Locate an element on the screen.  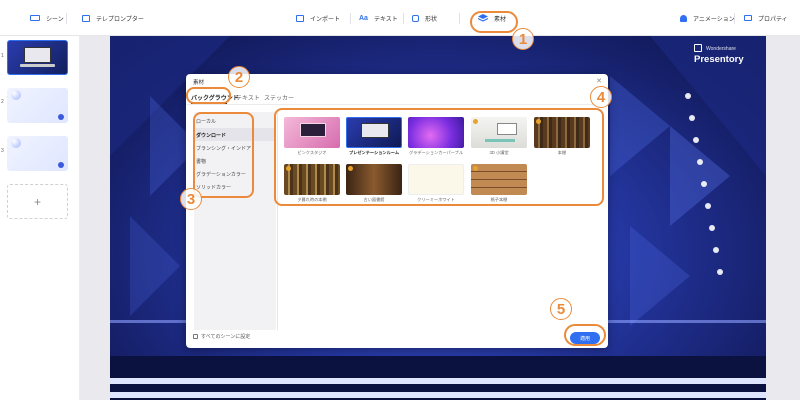
annotation-ring-apply-button is located at coordinates (585, 335).